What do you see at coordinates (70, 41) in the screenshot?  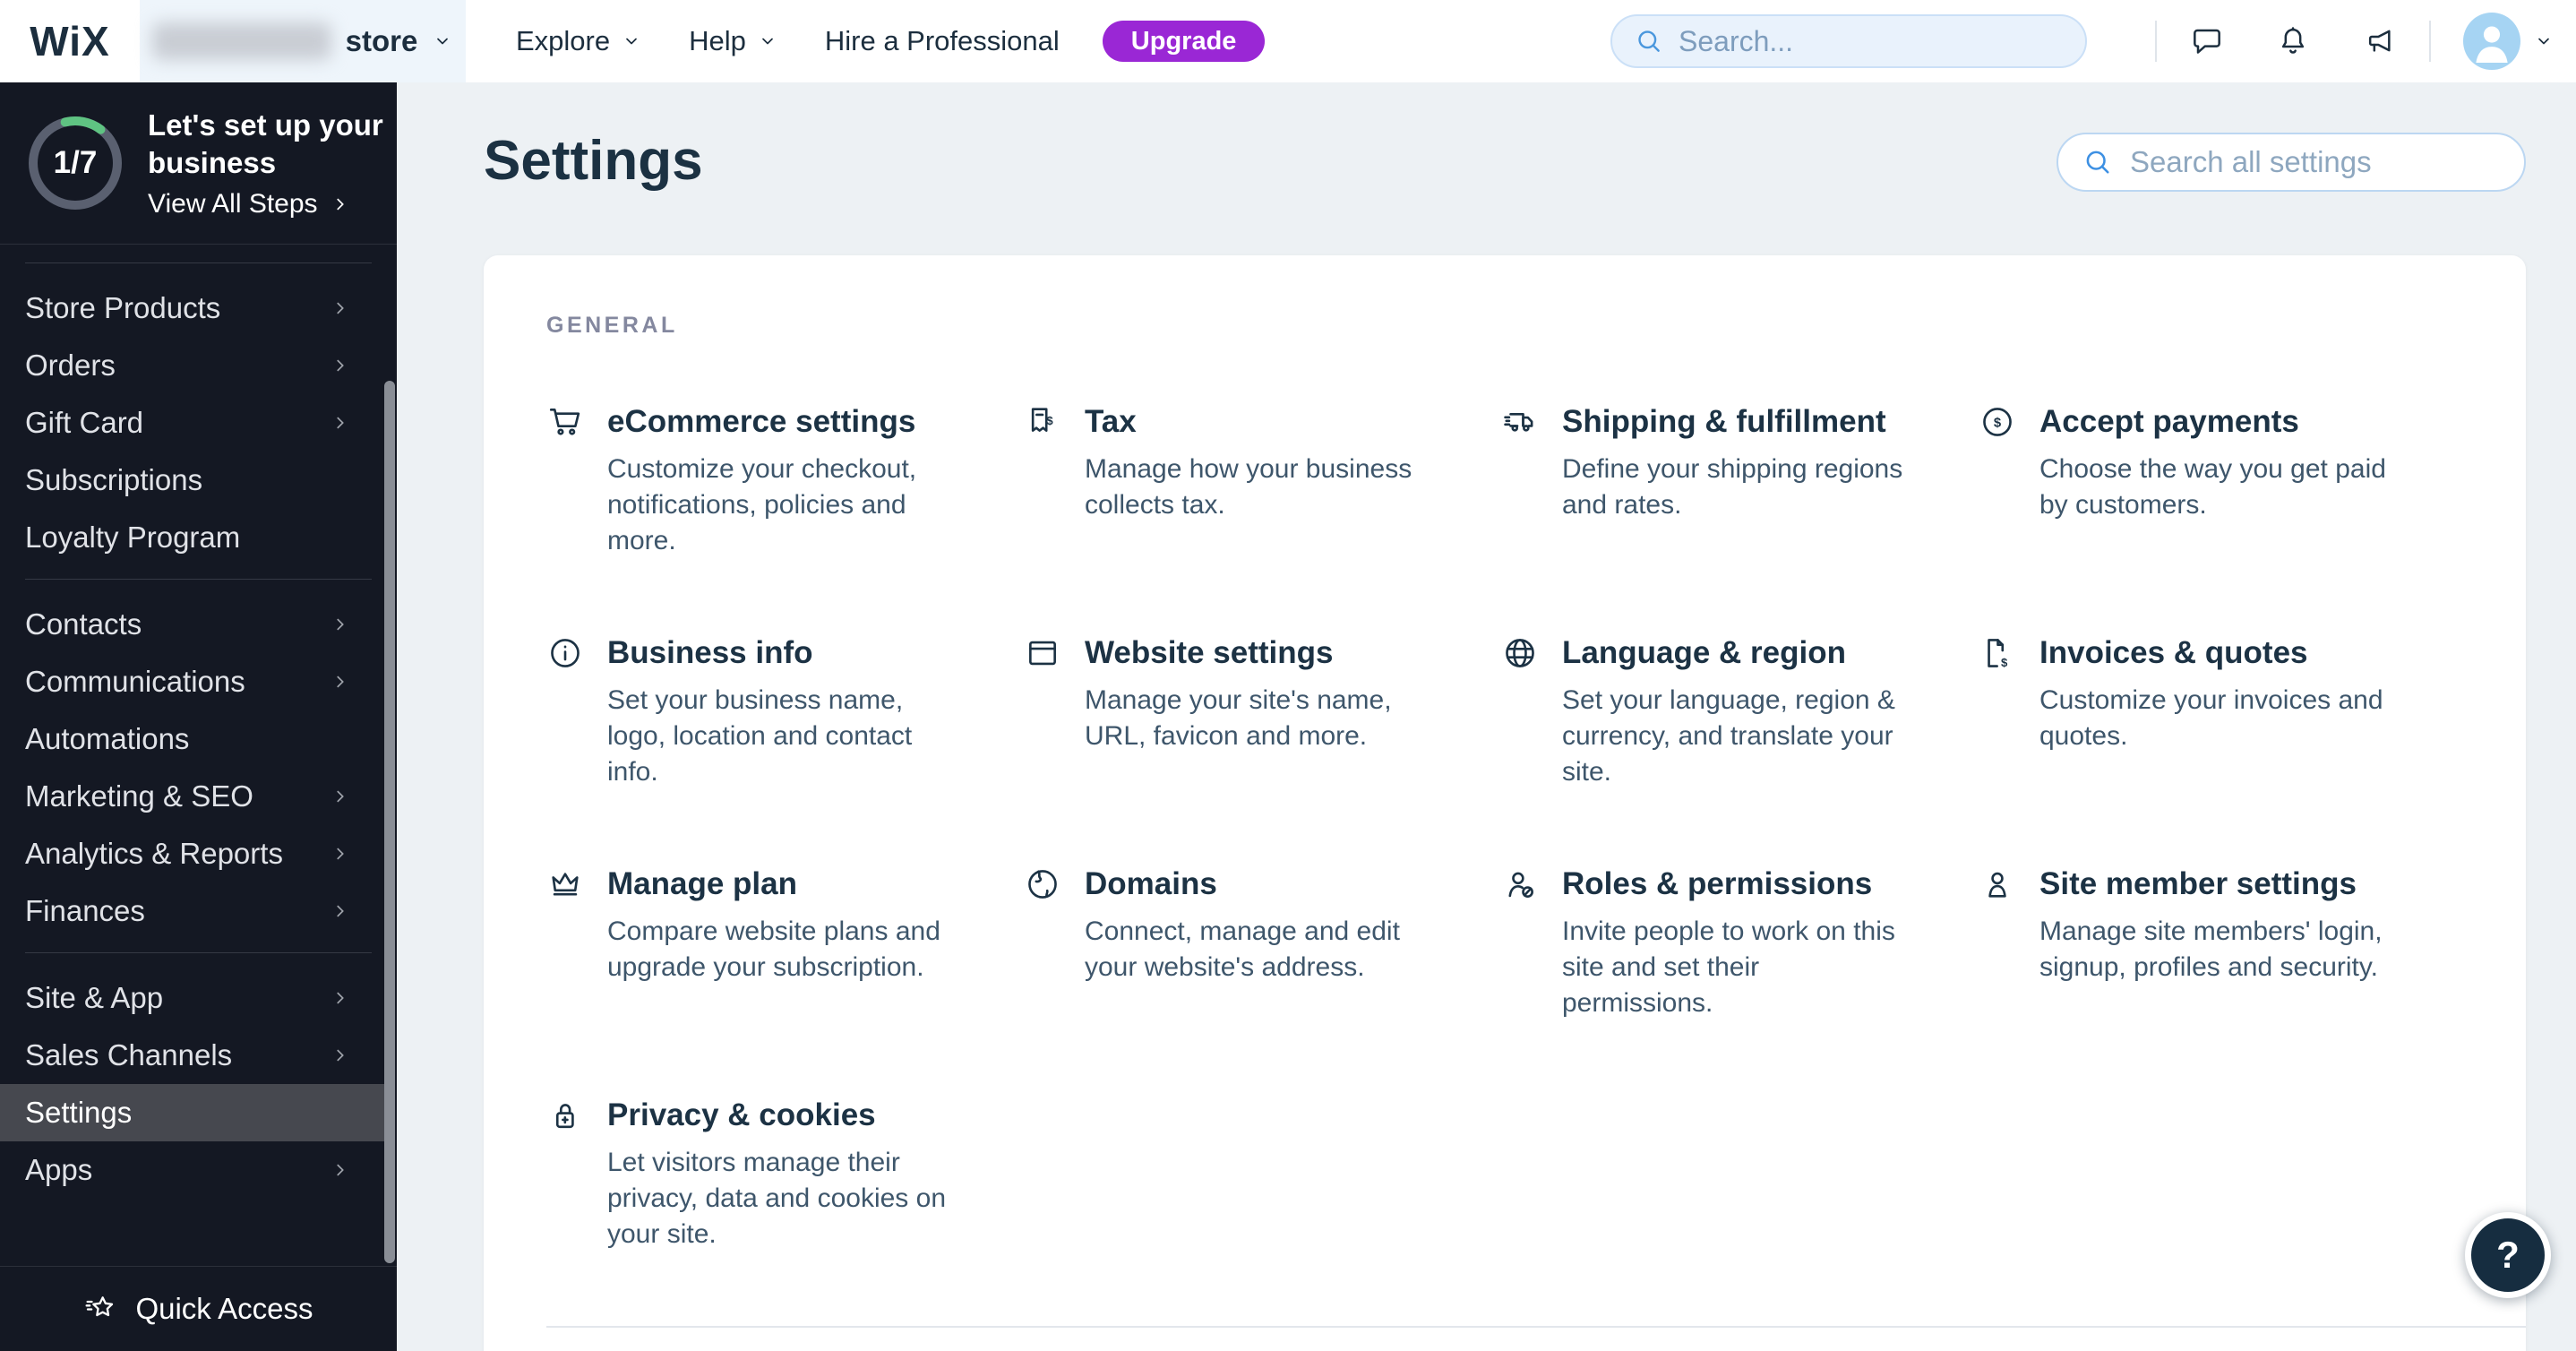 I see `wix-logo: WiX` at bounding box center [70, 41].